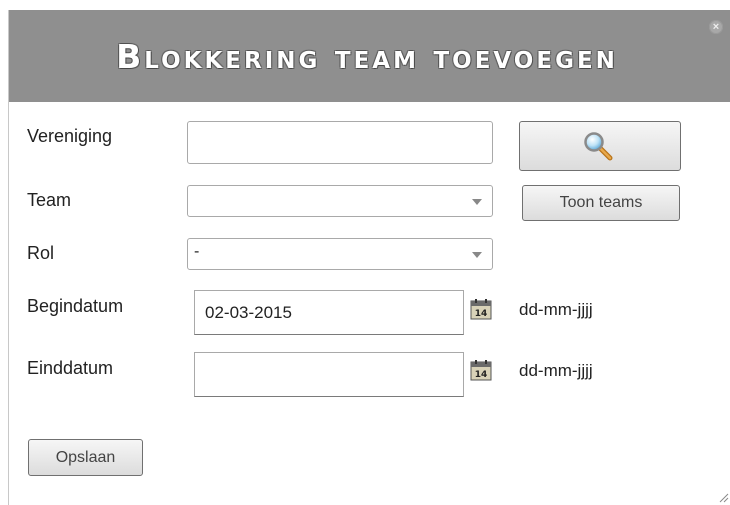 The height and width of the screenshot is (505, 730). I want to click on einddatum-input, so click(329, 374).